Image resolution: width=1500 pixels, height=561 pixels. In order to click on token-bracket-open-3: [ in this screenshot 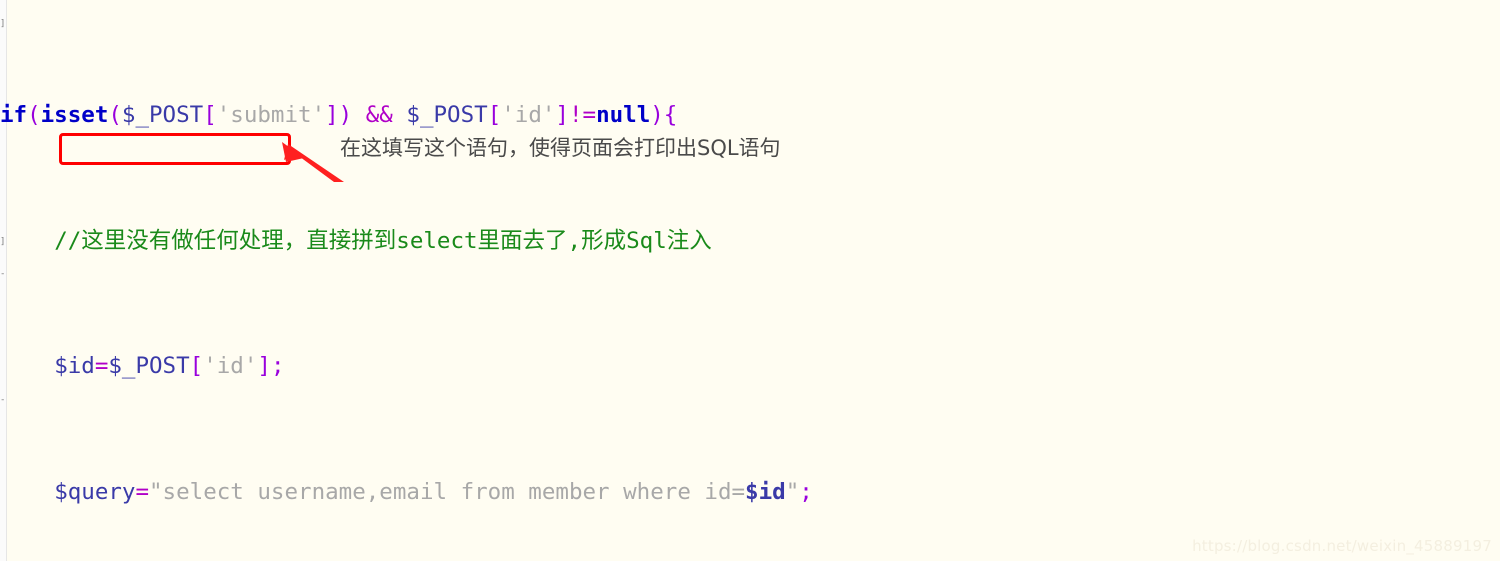, I will do `click(196, 366)`.